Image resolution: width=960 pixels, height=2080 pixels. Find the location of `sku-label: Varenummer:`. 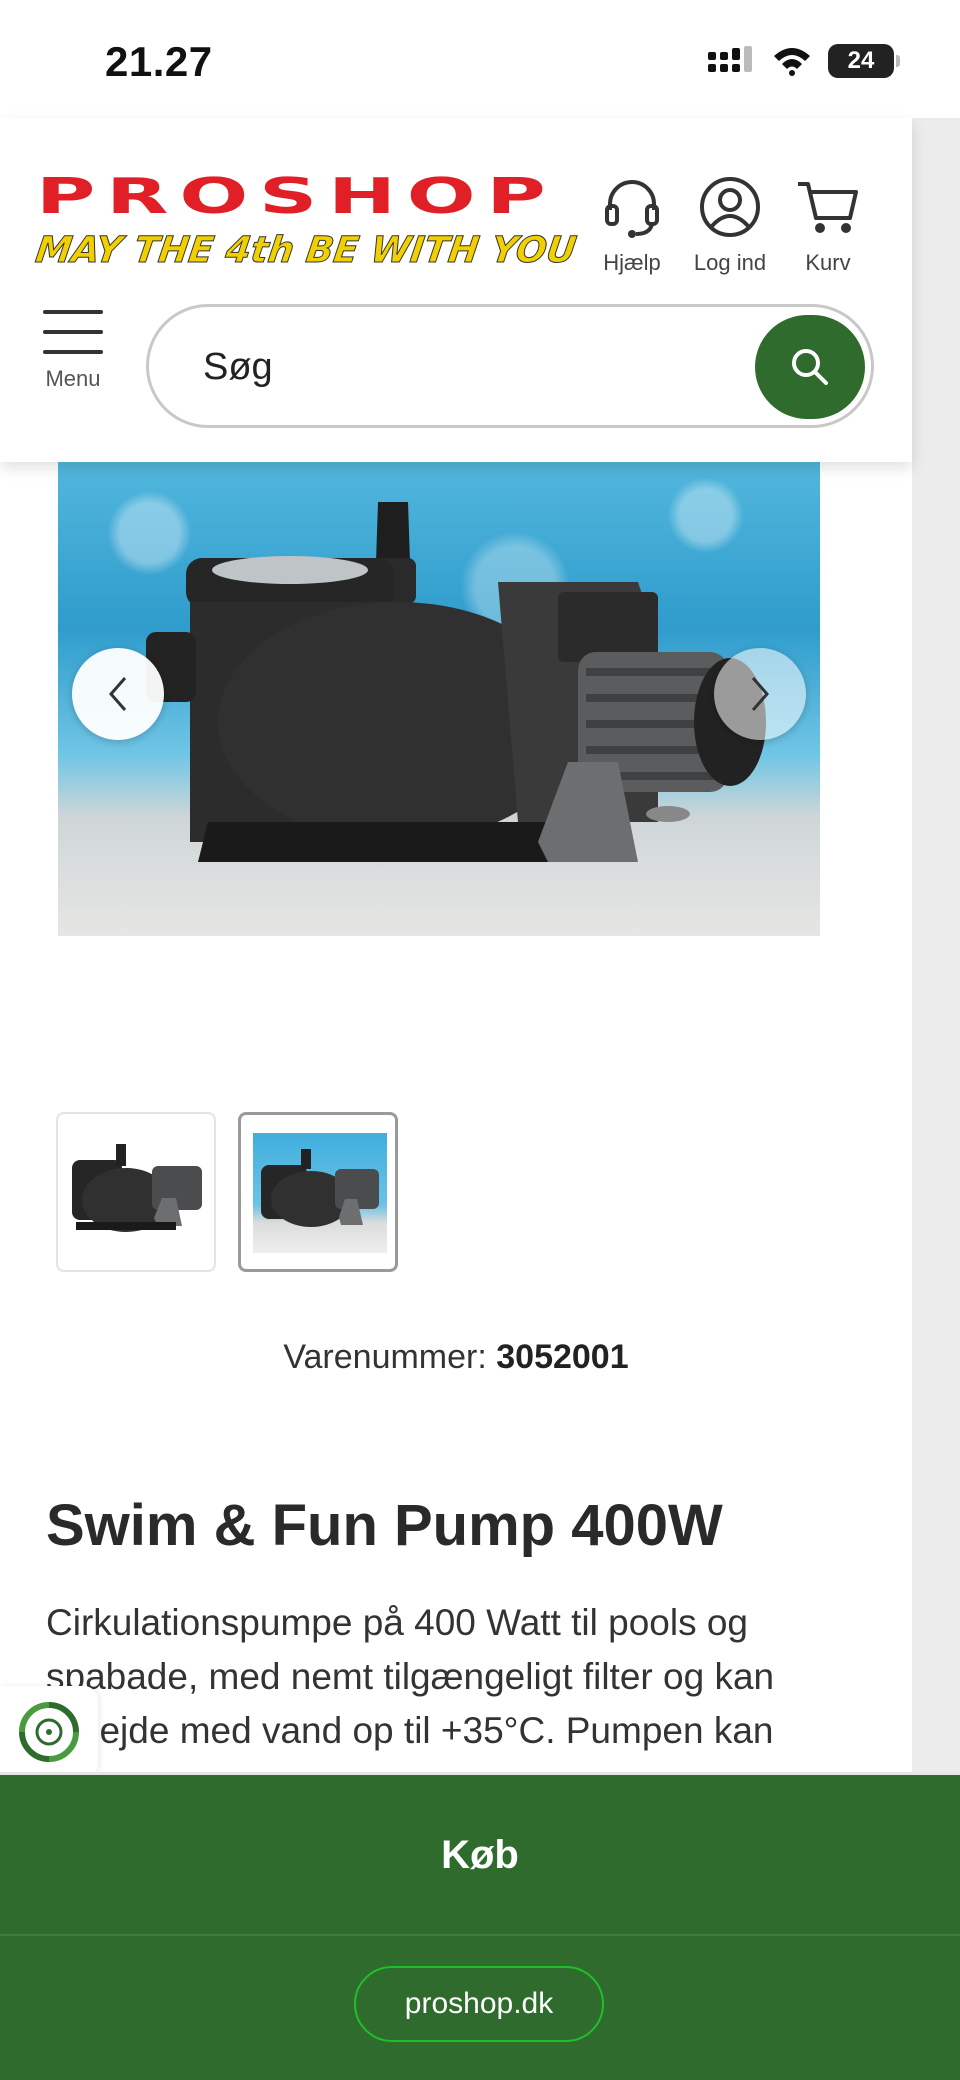

sku-label: Varenummer: is located at coordinates (385, 1357).